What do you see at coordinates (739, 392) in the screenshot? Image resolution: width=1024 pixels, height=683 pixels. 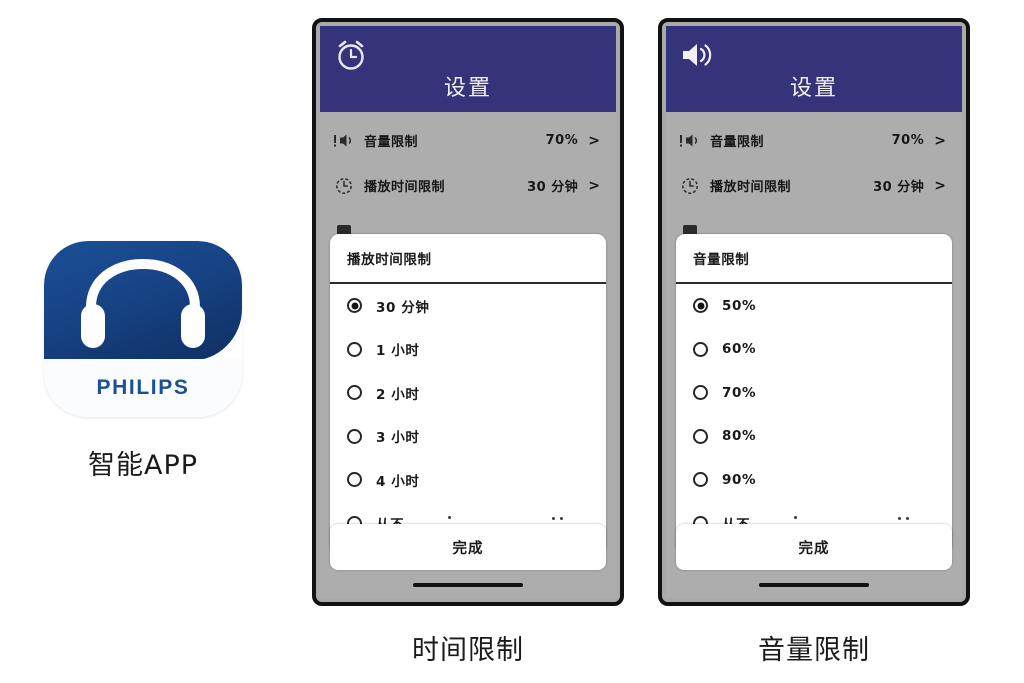 I see `option-label: 70%` at bounding box center [739, 392].